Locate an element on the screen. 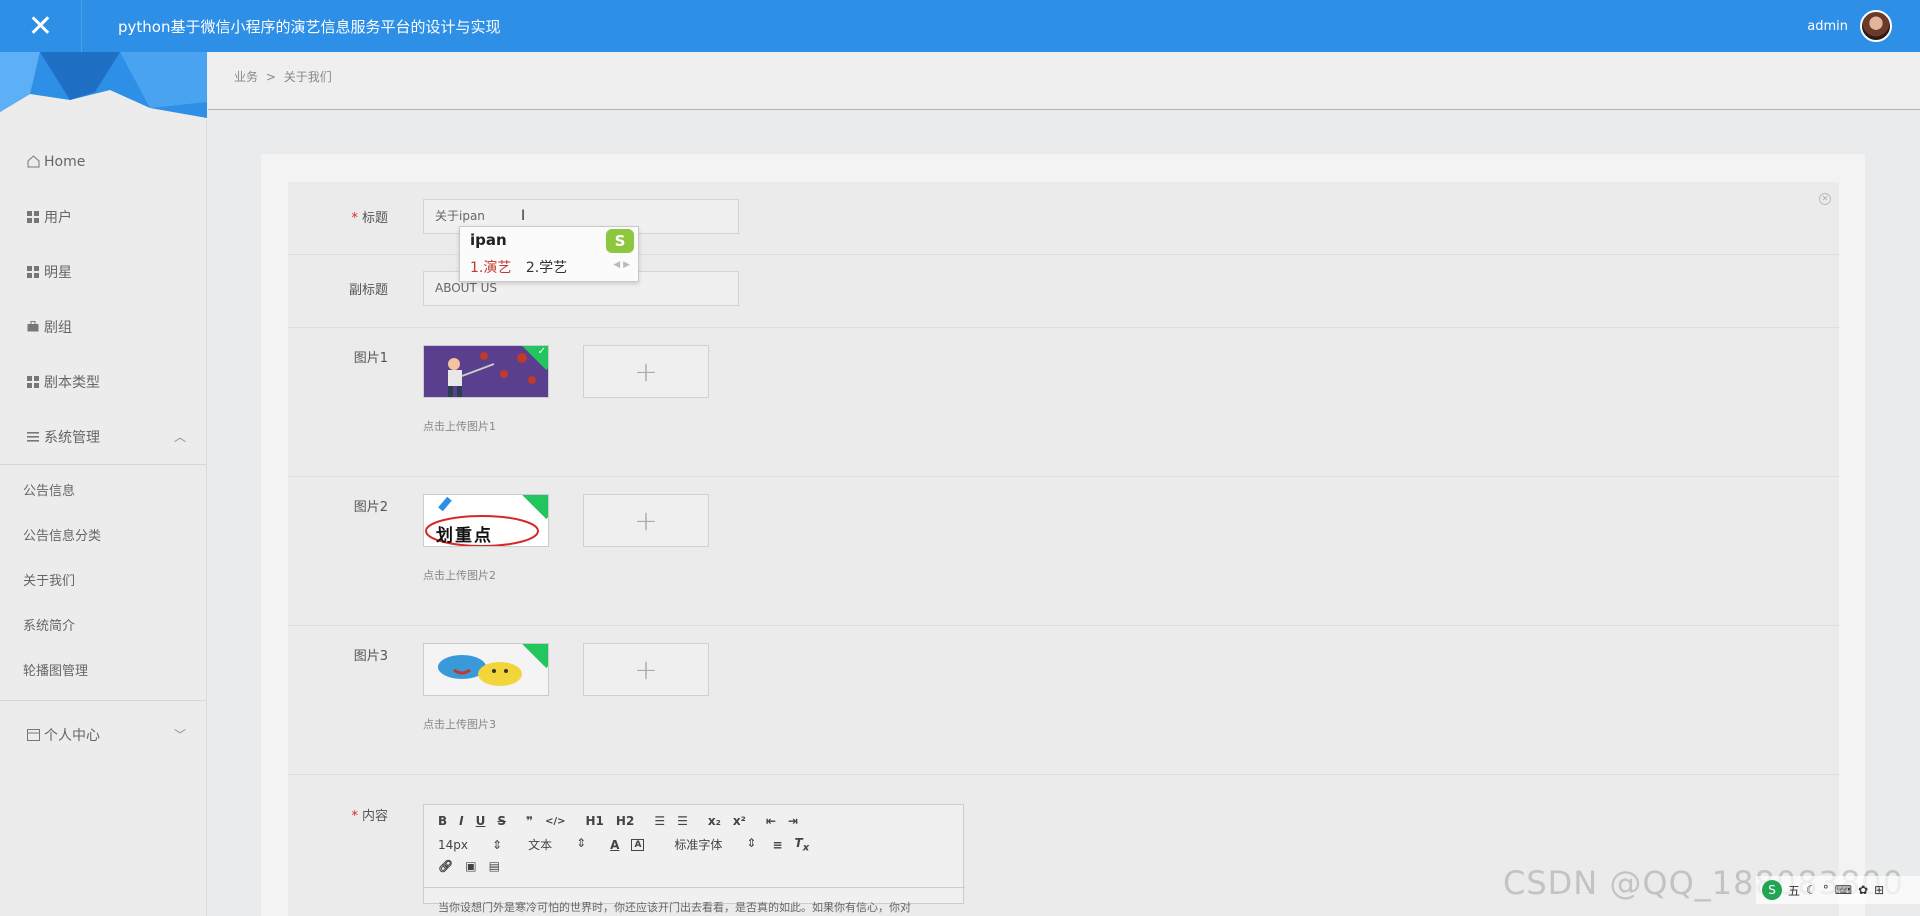 This screenshot has height=916, width=1920. grid-menu-icon: ⊞ is located at coordinates (1879, 890).